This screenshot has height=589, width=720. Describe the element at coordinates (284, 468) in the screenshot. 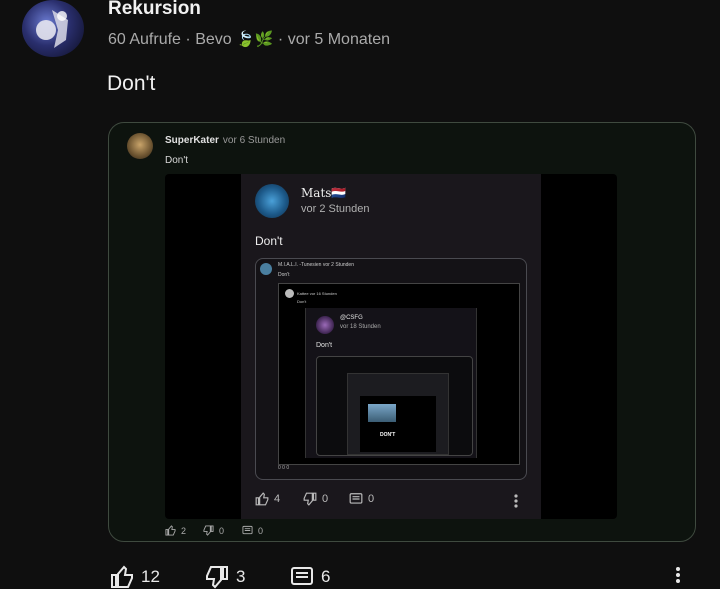

I see `nested-actions: 0 0 0` at that location.